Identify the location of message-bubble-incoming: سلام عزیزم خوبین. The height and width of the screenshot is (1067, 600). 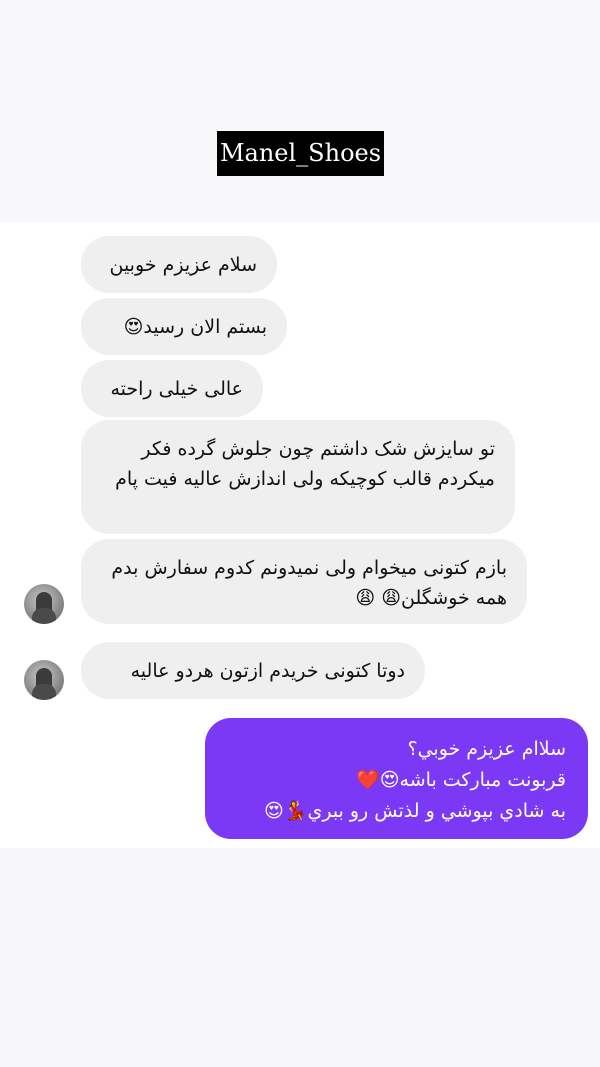
(179, 264).